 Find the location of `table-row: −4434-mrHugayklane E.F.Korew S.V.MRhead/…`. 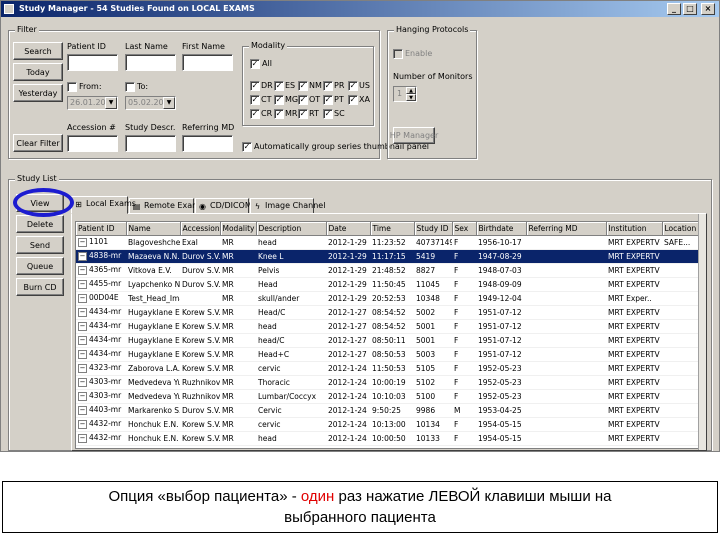

table-row: −4434-mrHugayklane E.F.Korew S.V.MRhead/… is located at coordinates (390, 340).